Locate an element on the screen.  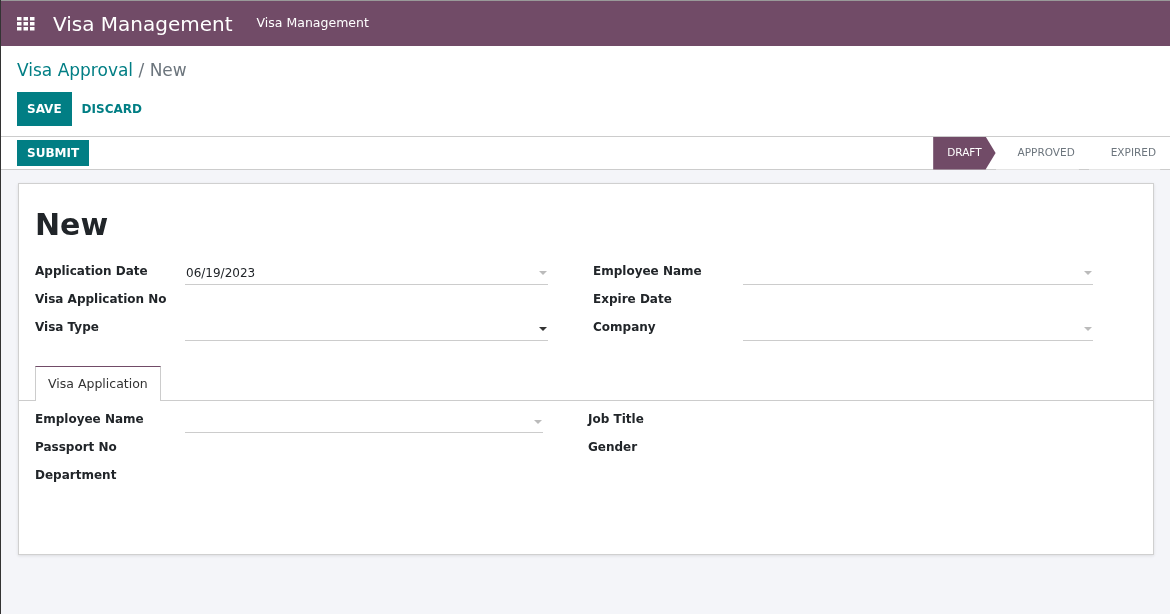
field-label: Visa Application No is located at coordinates (101, 299).